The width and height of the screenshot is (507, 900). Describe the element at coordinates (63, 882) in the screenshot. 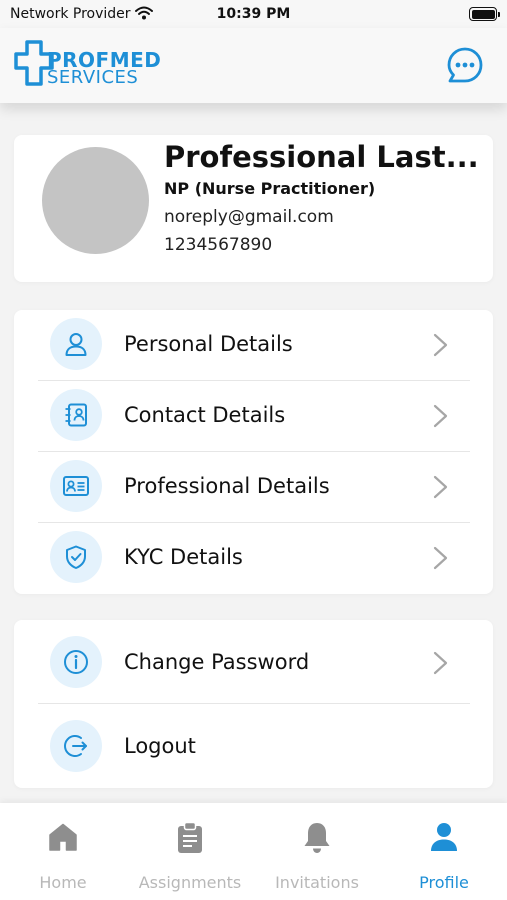

I see `tab-label: Home` at that location.